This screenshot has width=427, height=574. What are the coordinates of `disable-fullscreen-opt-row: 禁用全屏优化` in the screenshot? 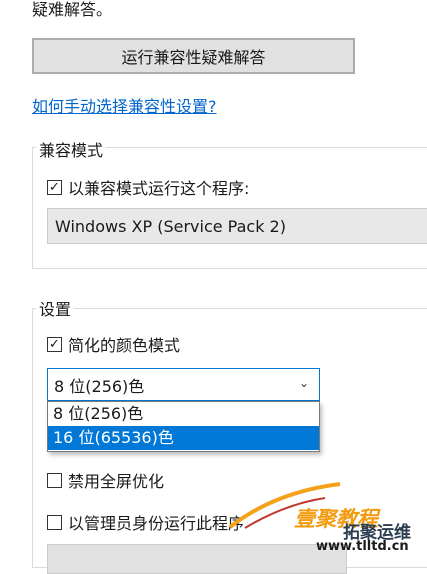 It's located at (105, 480).